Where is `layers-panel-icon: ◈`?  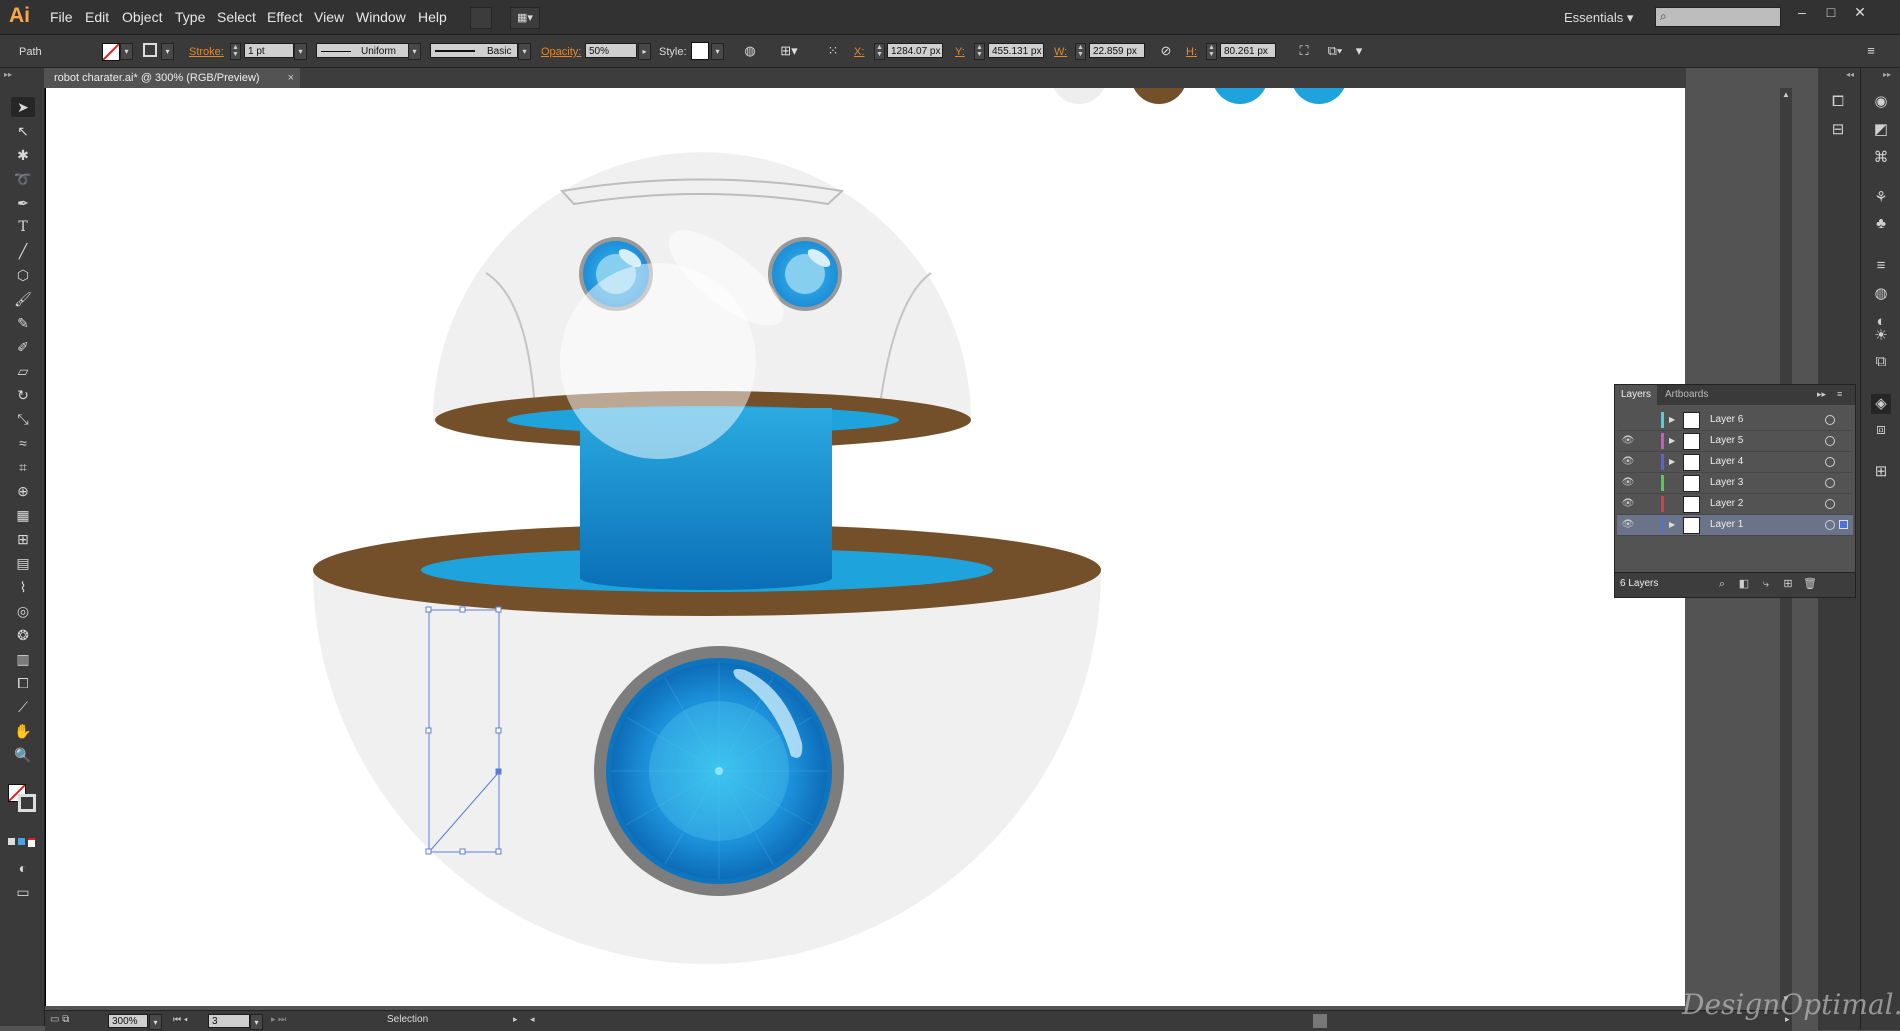
layers-panel-icon: ◈ is located at coordinates (1881, 404).